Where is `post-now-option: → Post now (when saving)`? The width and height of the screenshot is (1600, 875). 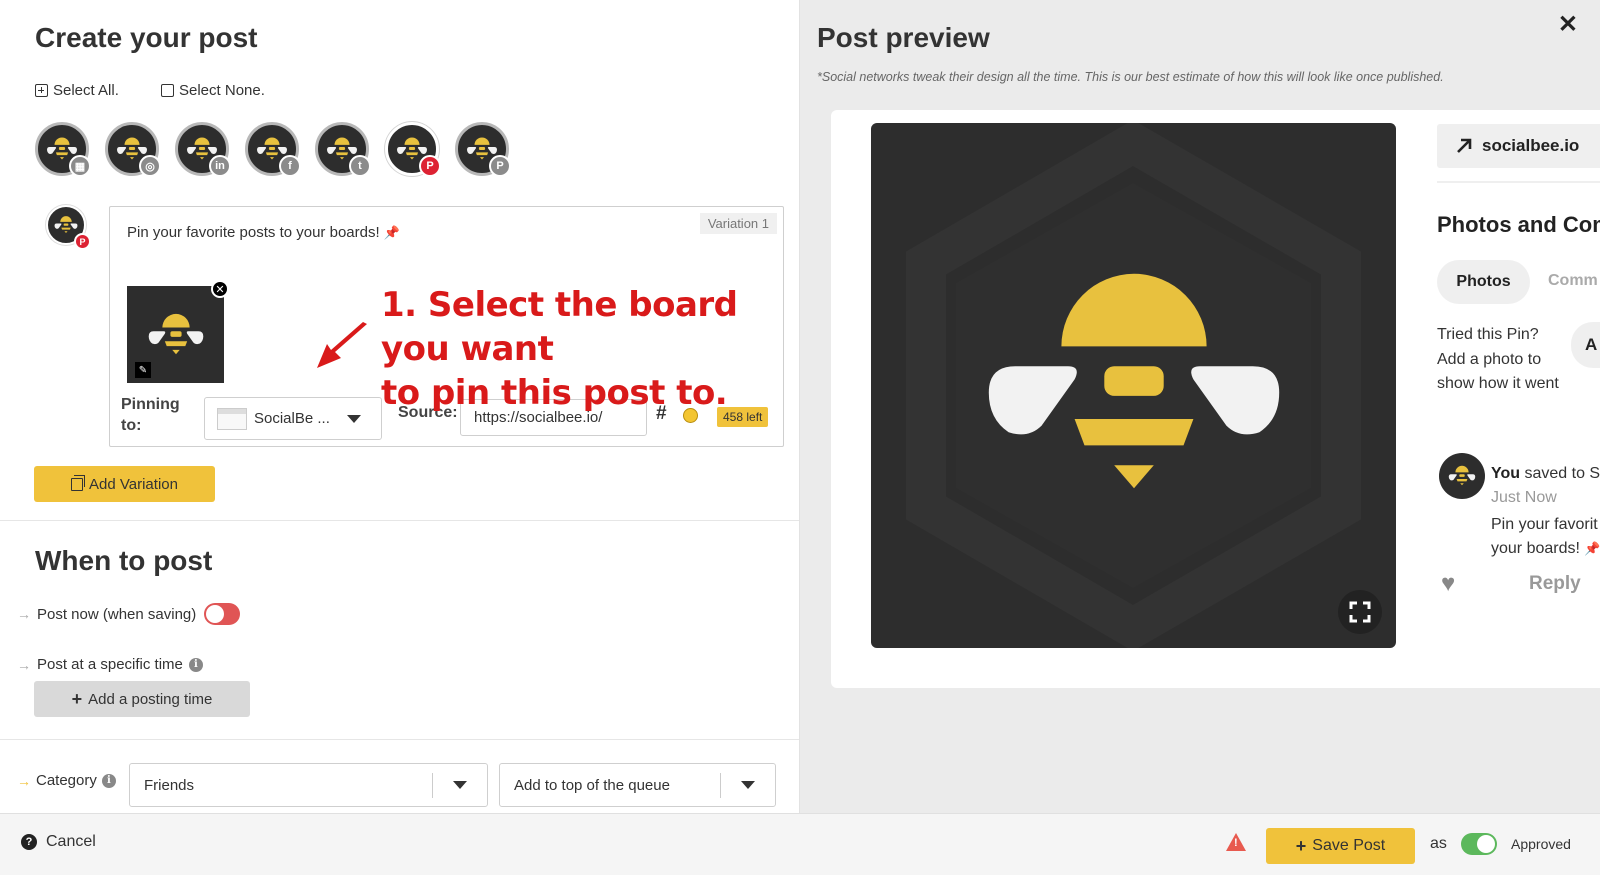
post-now-option: → Post now (when saving) is located at coordinates (129, 614).